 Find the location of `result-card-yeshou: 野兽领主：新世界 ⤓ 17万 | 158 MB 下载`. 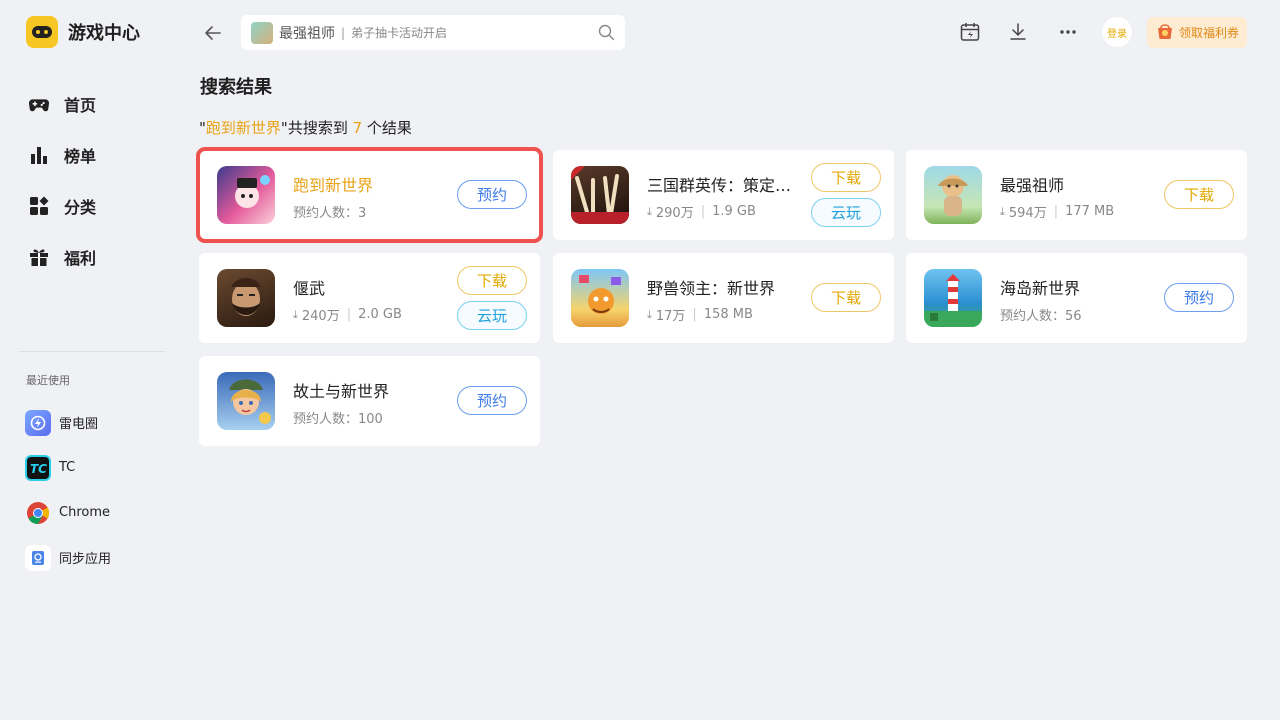

result-card-yeshou: 野兽领主：新世界 ⤓ 17万 | 158 MB 下载 is located at coordinates (723, 298).